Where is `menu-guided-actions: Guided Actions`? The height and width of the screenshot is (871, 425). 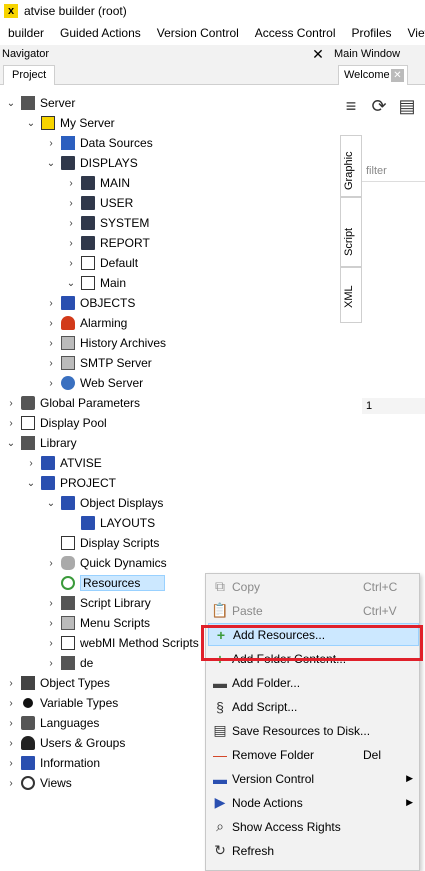 menu-guided-actions: Guided Actions is located at coordinates (100, 33).